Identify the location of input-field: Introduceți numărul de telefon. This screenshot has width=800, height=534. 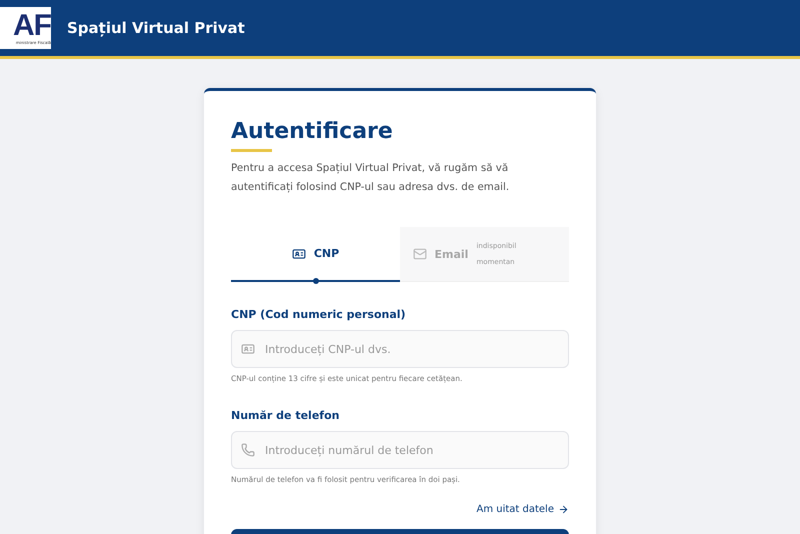
(411, 450).